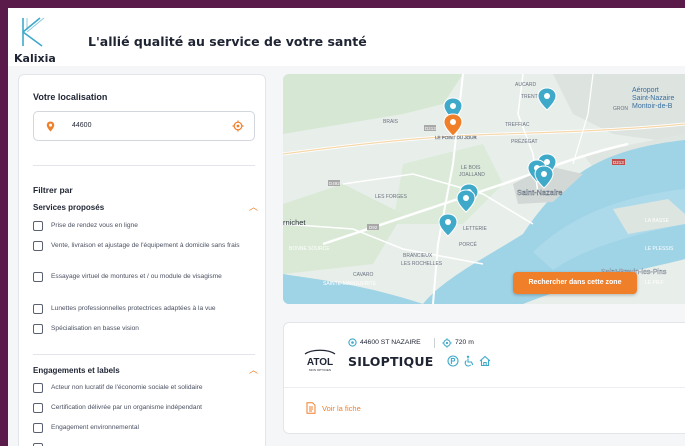  What do you see at coordinates (390, 361) in the screenshot?
I see `result-name: SILOPTIQUE` at bounding box center [390, 361].